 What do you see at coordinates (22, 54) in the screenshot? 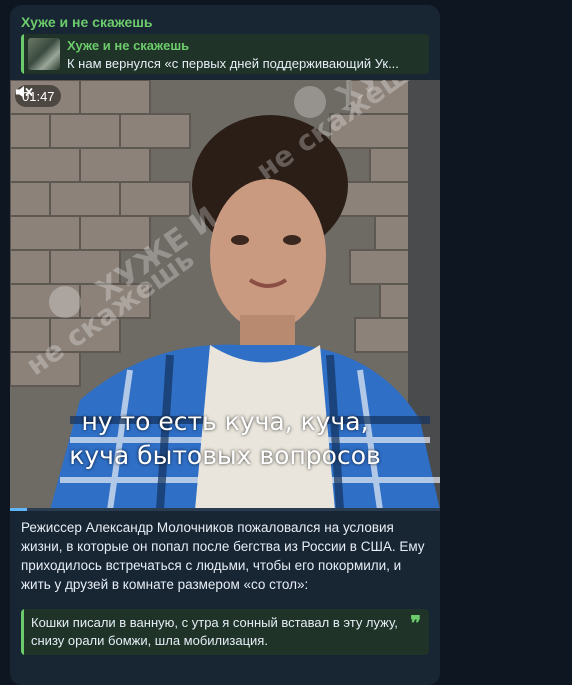
I see `reply-accent-bar` at bounding box center [22, 54].